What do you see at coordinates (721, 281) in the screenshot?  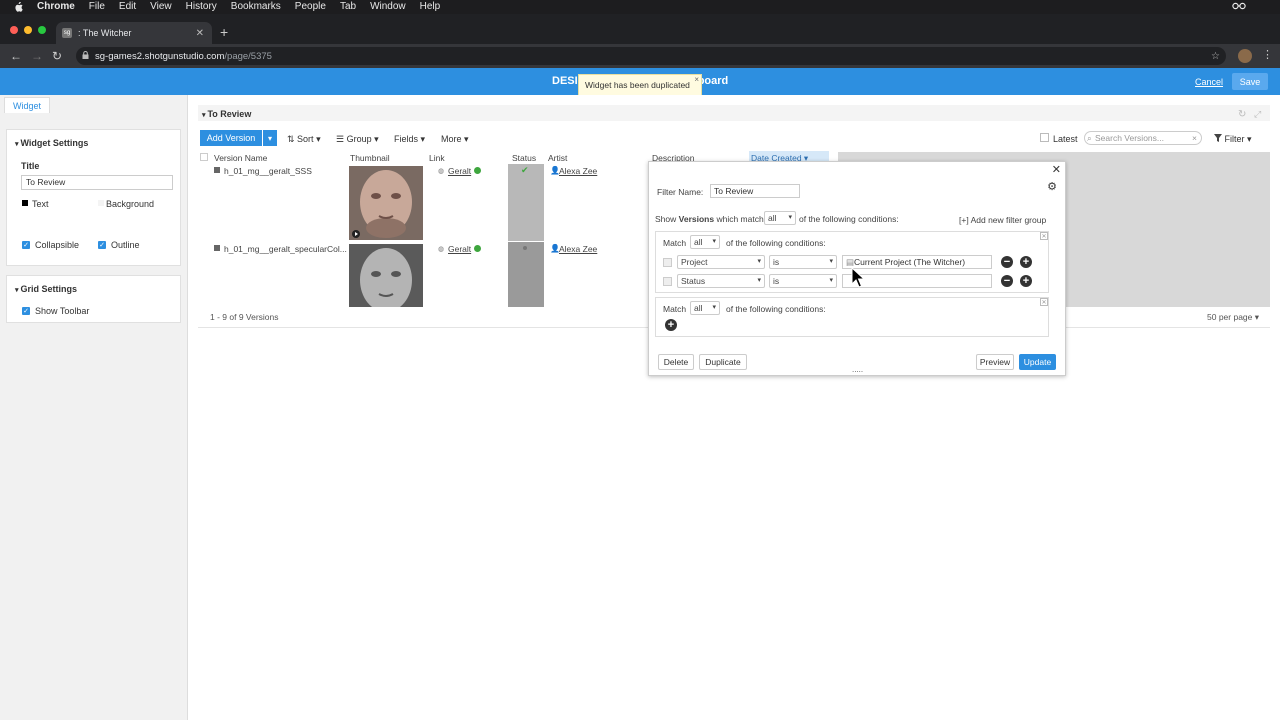 I see `condition-field-select: Status ▾` at bounding box center [721, 281].